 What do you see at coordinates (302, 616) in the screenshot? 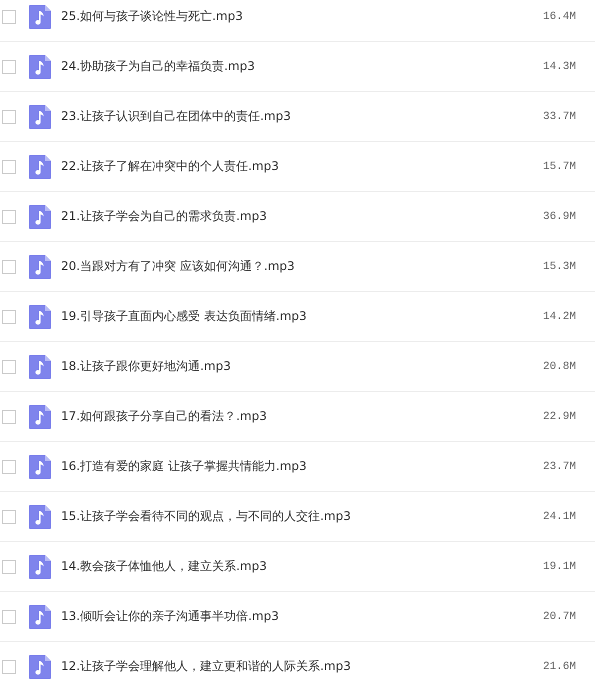
I see `file-name: 13.倾听会让你的亲子沟通事半功倍.mp3` at bounding box center [302, 616].